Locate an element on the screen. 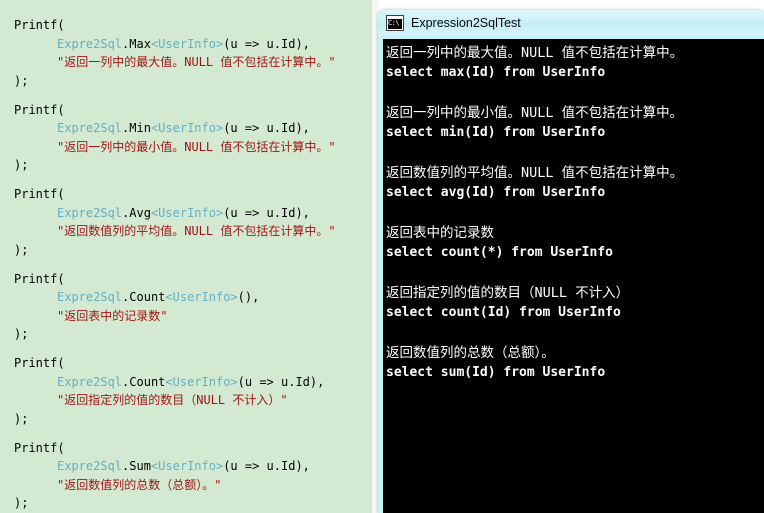  code-line: Expre2Sql.Min<UserInfo>(u => u.Id), is located at coordinates (193, 128).